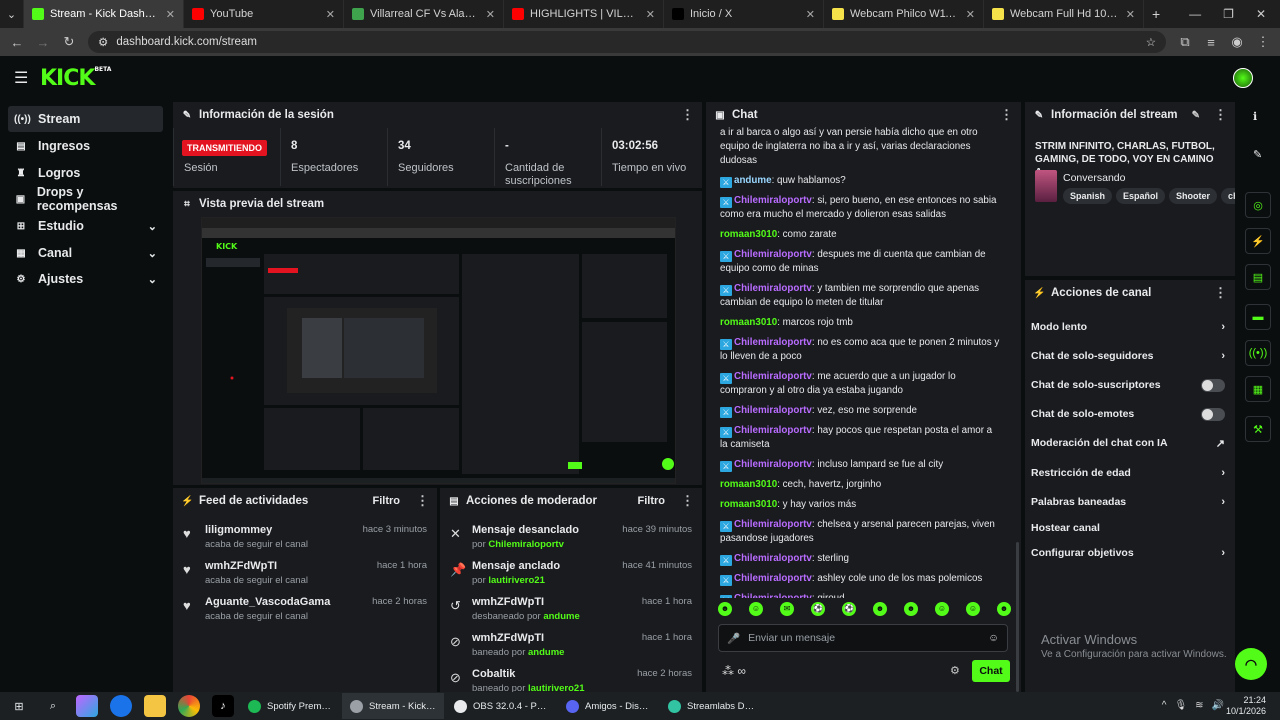  Describe the element at coordinates (1258, 353) in the screenshot. I see `rail-button-broadcast: ((•))` at that location.